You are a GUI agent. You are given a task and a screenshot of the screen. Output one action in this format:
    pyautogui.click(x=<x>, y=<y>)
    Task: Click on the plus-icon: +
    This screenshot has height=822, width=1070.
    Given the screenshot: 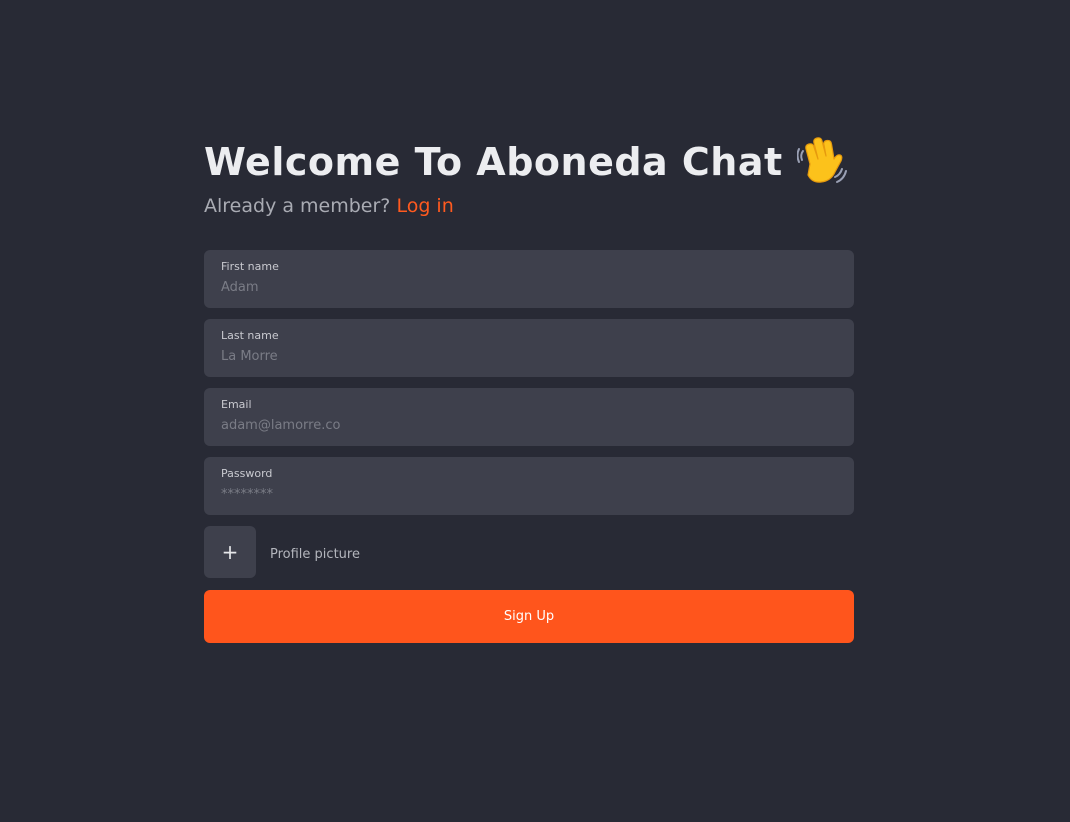 What is the action you would take?
    pyautogui.click(x=230, y=552)
    